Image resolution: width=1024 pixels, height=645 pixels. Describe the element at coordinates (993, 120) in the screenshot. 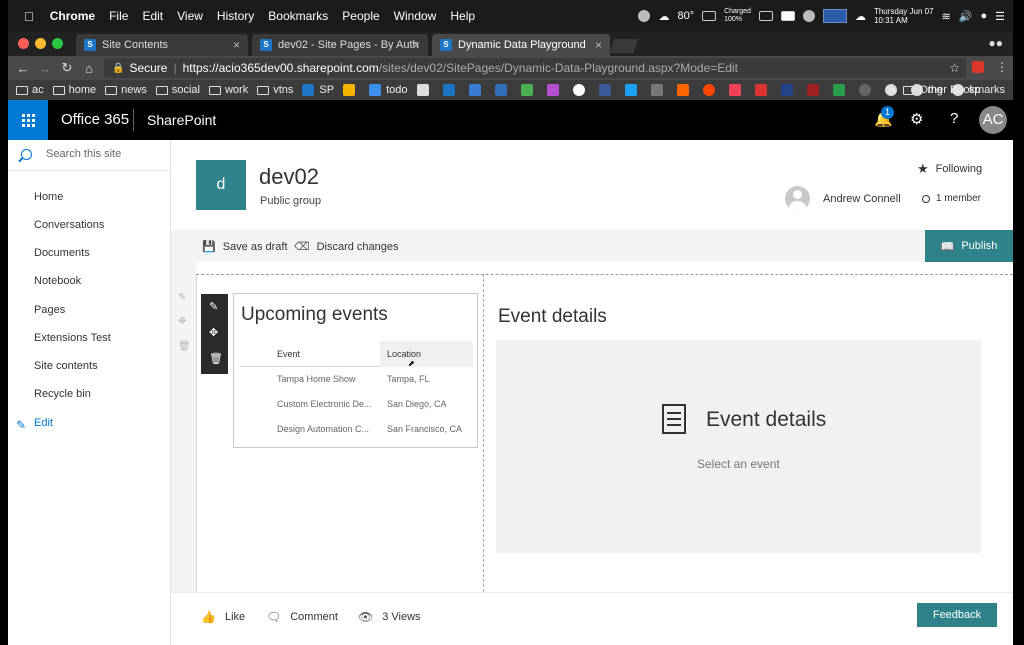

I see `avatar: AC` at that location.